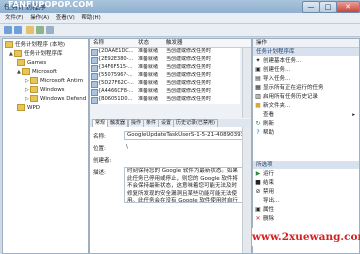 The height and width of the screenshot is (254, 360). Describe the element at coordinates (99, 137) in the screenshot. I see `name-label: 名称:` at that location.